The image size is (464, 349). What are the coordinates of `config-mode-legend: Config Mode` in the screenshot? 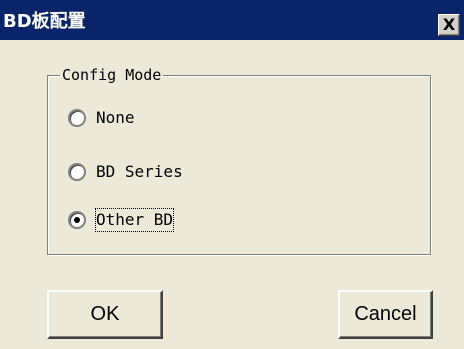 It's located at (112, 75).